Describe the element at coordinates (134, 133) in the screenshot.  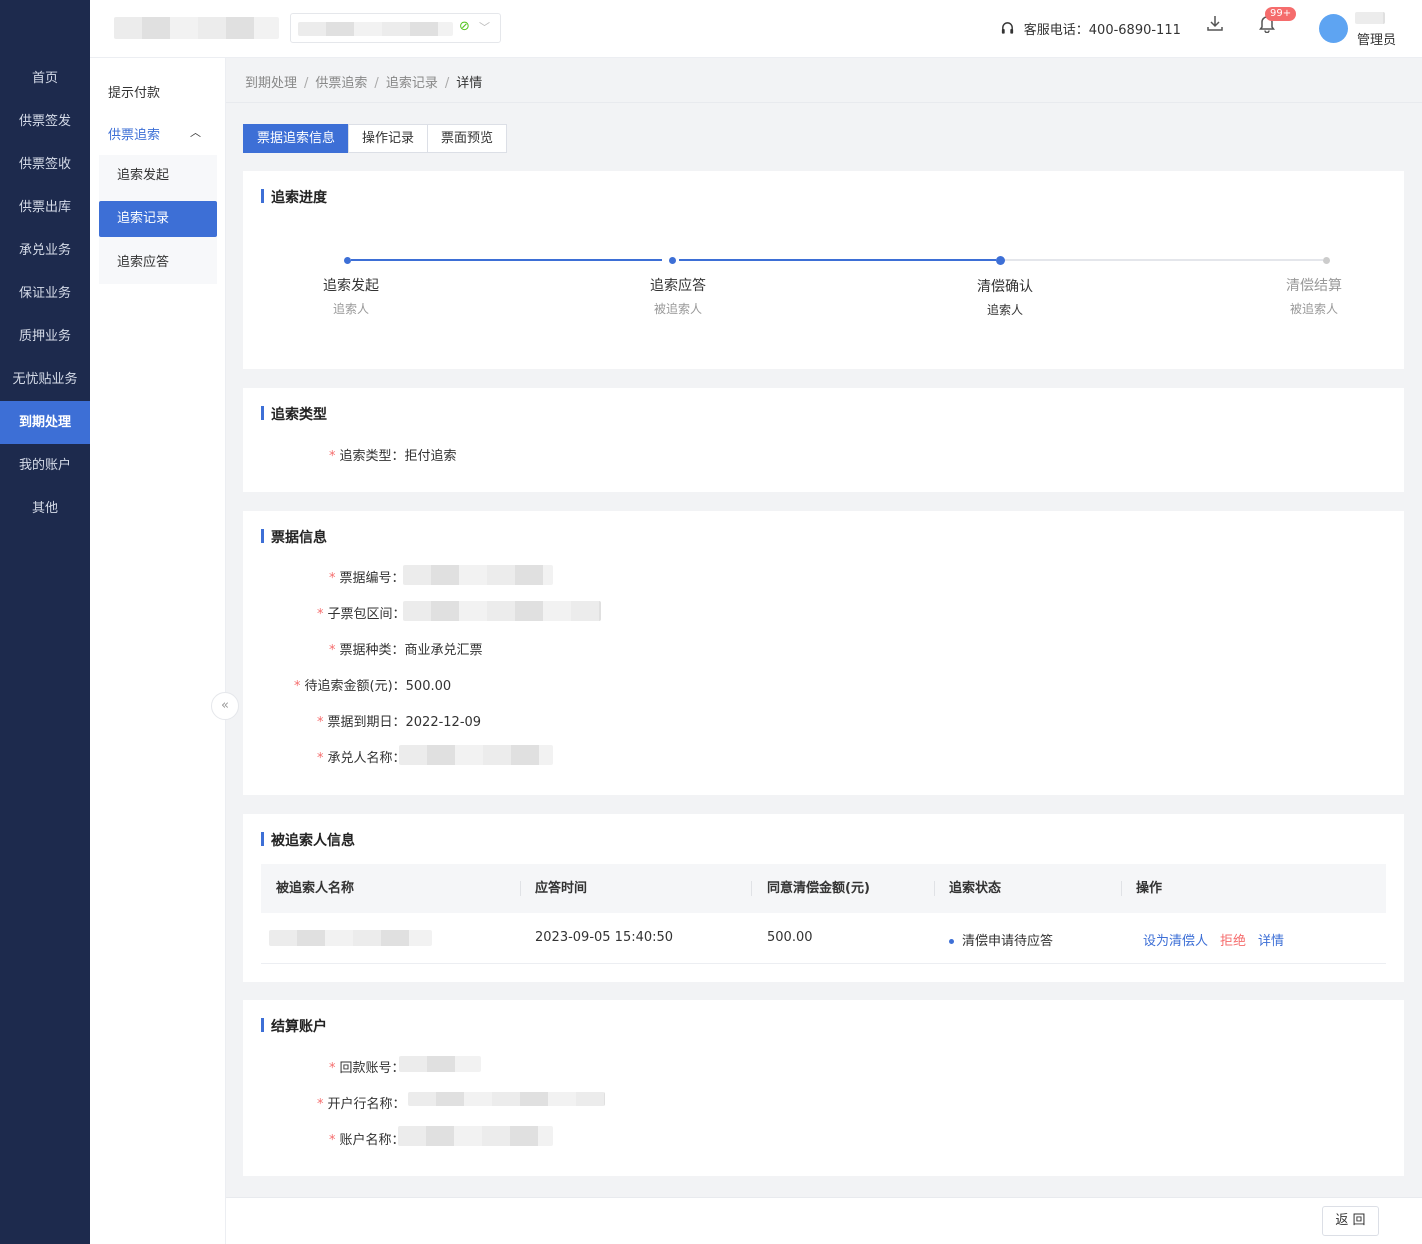
I see `subnav-group-recourse: 供票追索` at that location.